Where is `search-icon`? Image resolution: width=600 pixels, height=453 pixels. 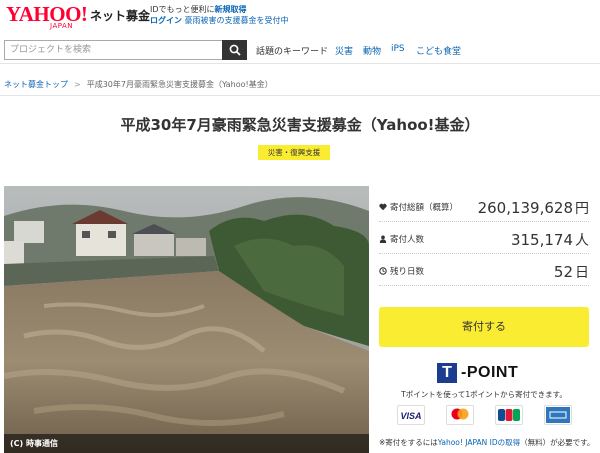 search-icon is located at coordinates (235, 50).